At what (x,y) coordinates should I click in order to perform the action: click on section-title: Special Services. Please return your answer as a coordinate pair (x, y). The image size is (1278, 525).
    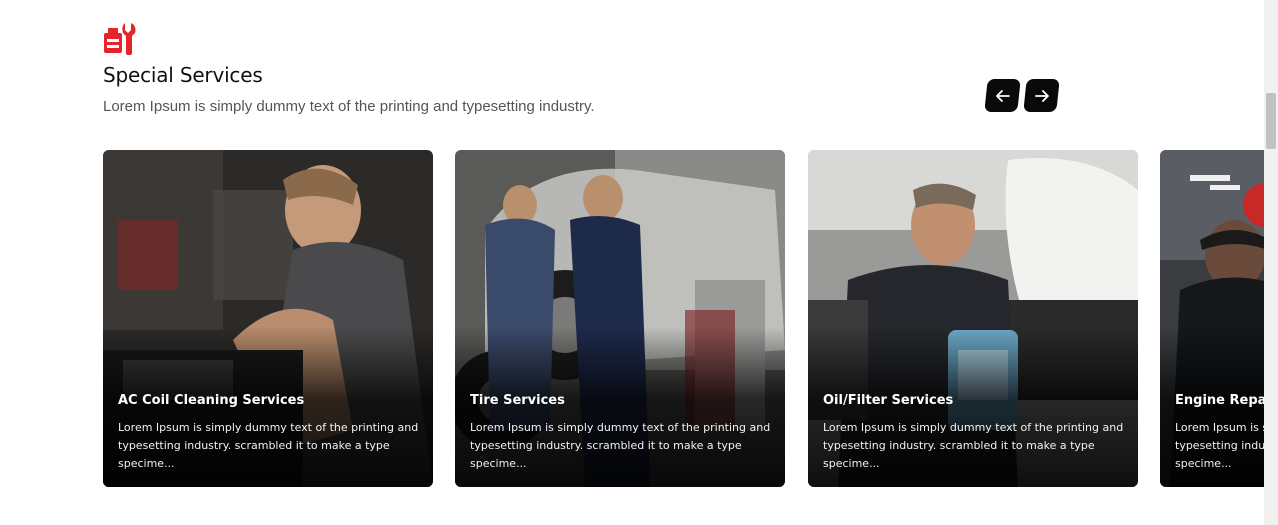
    Looking at the image, I should click on (183, 75).